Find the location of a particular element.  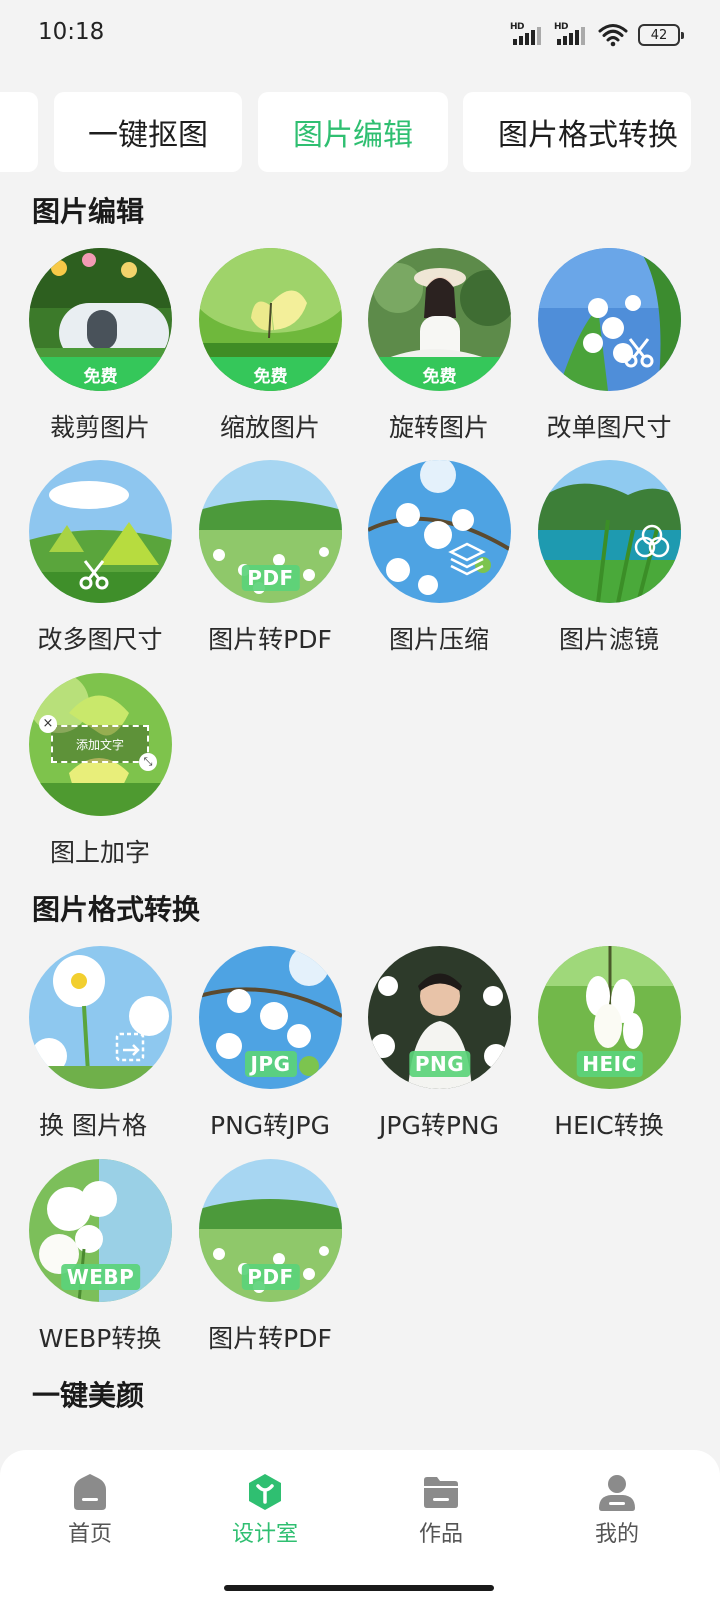

tool-image-to-pdf-2: PDF 图片转PDF is located at coordinates (270, 1264).